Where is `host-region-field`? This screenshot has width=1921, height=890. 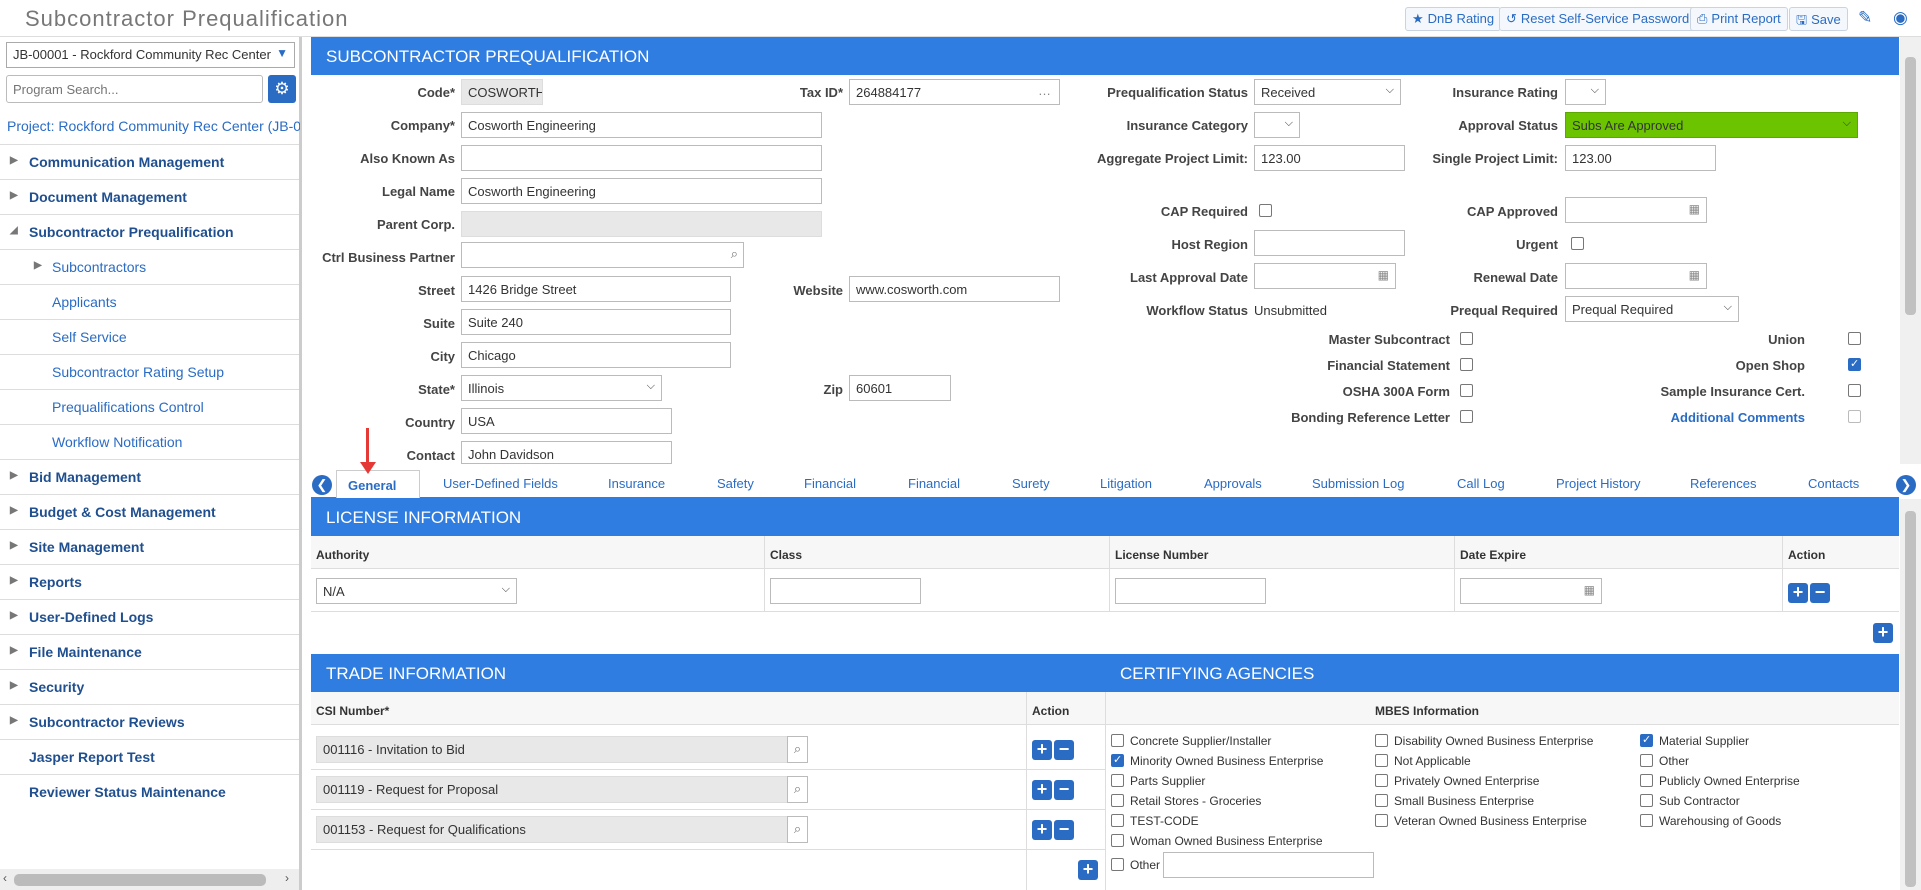 host-region-field is located at coordinates (1329, 243).